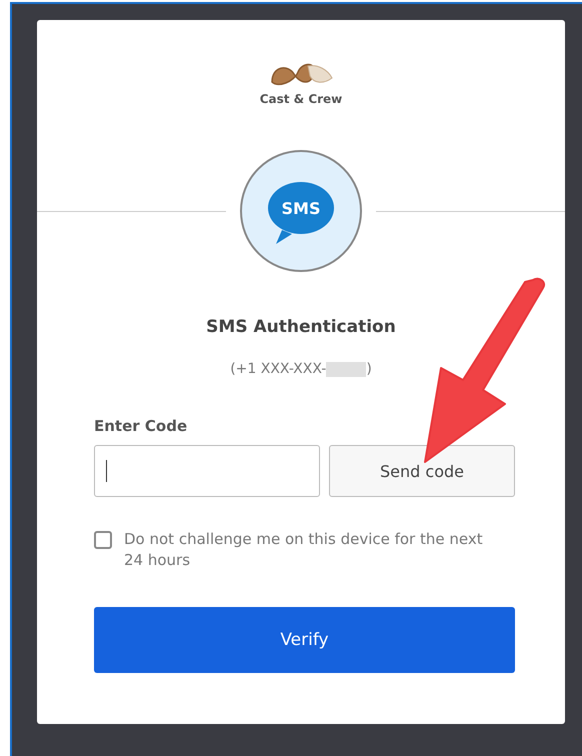 This screenshot has width=582, height=756. Describe the element at coordinates (422, 471) in the screenshot. I see `send-code-button: Send code` at that location.